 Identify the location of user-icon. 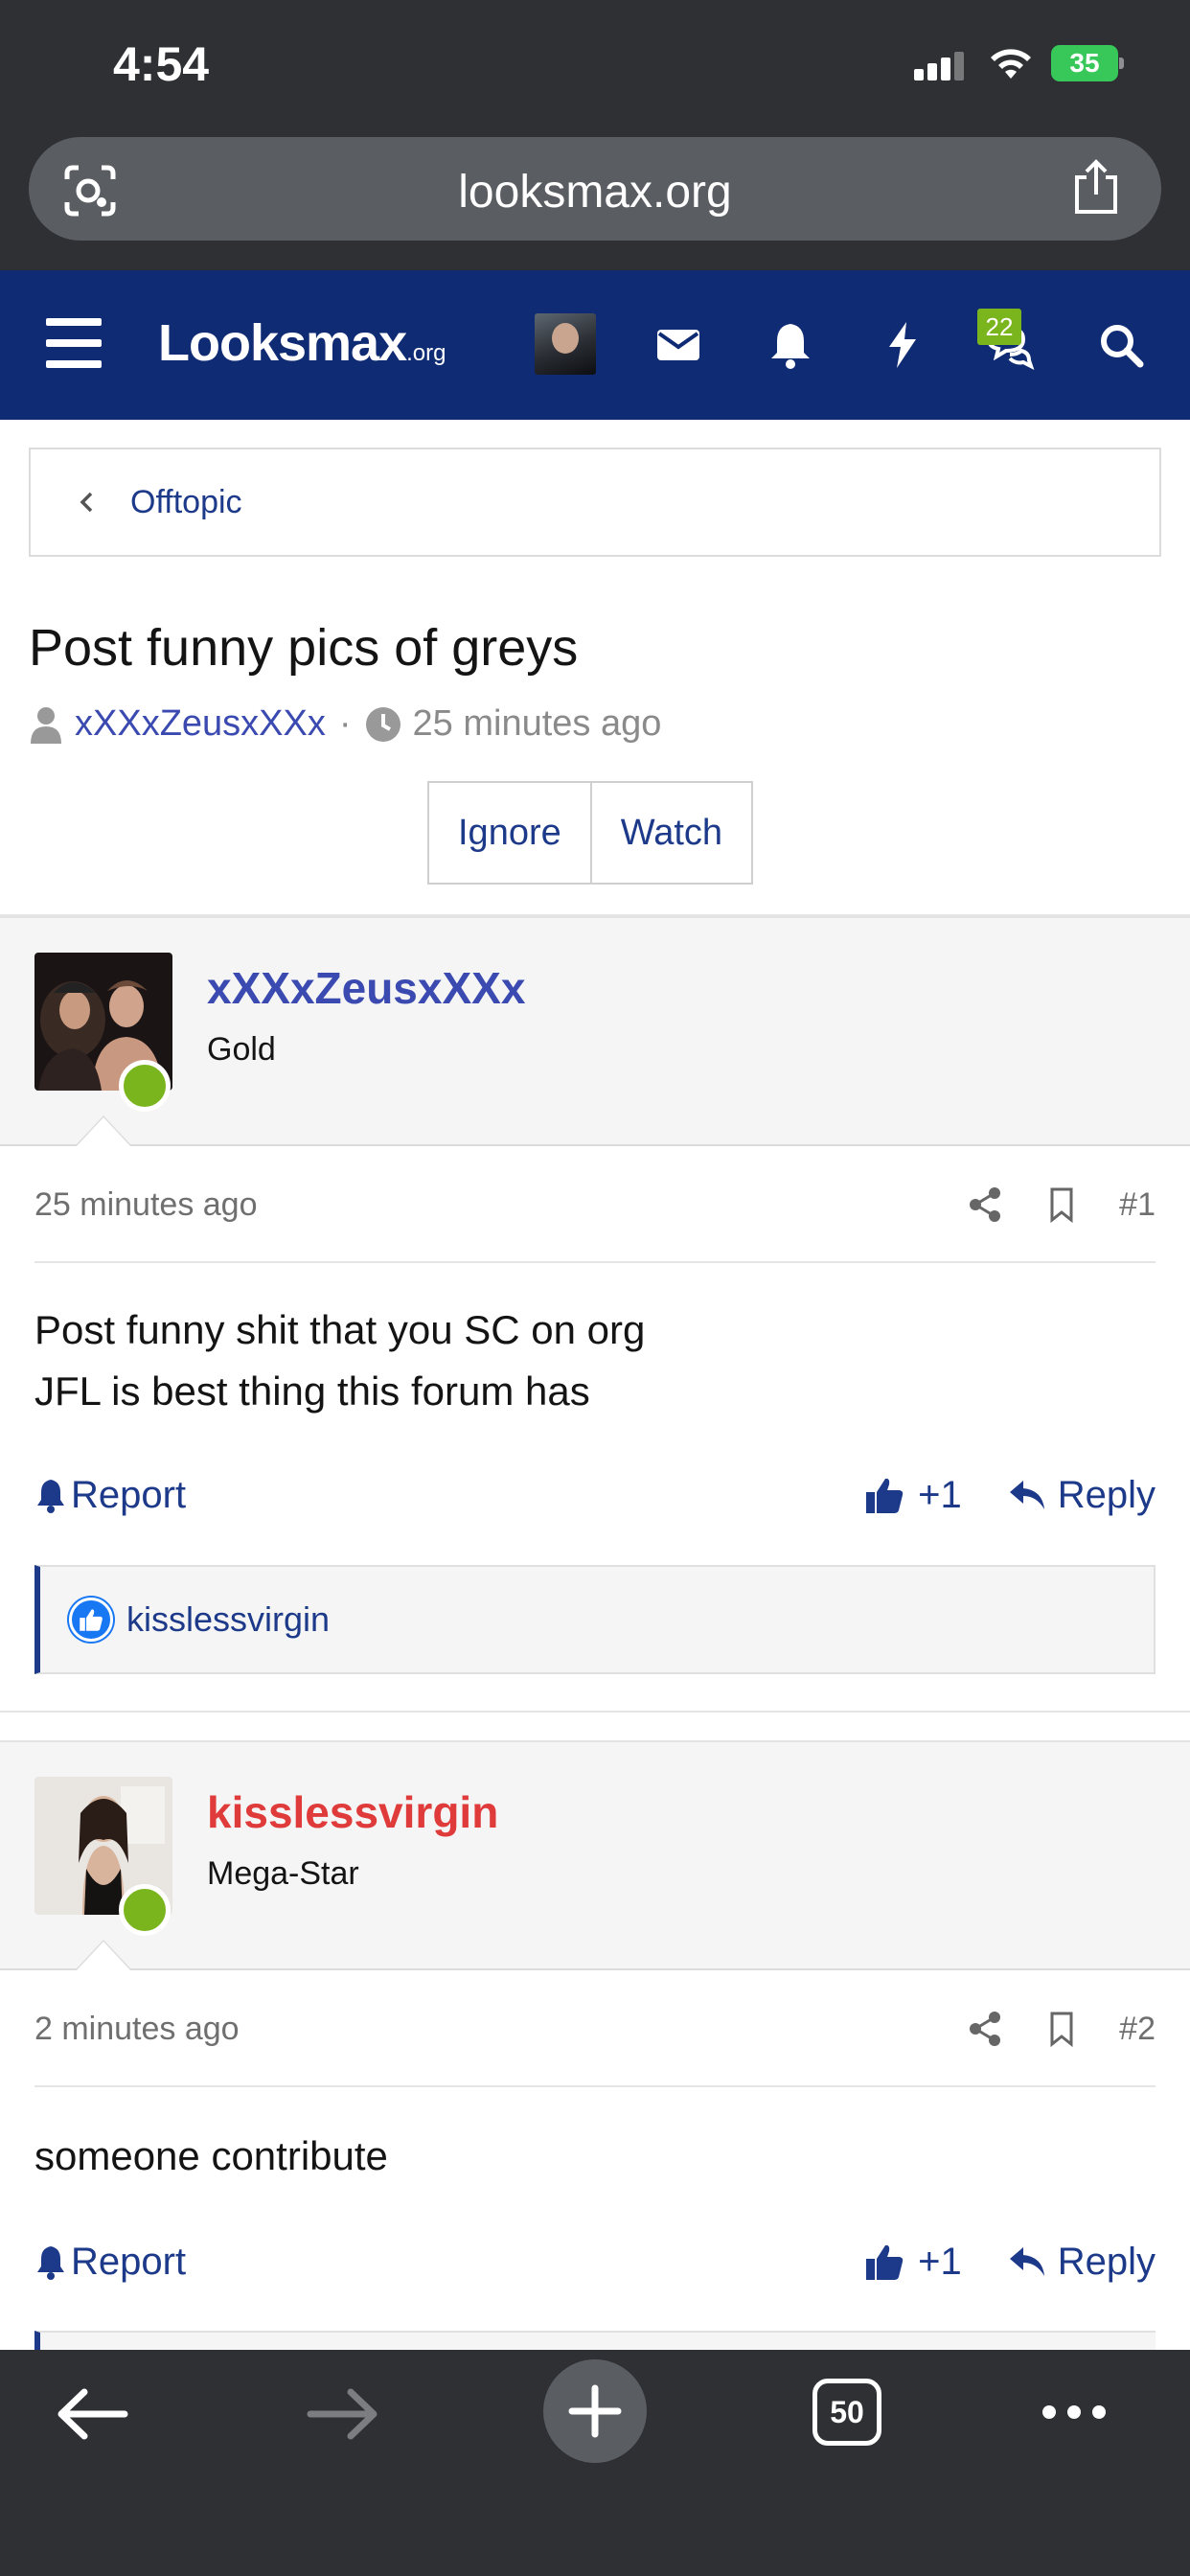
(46, 725).